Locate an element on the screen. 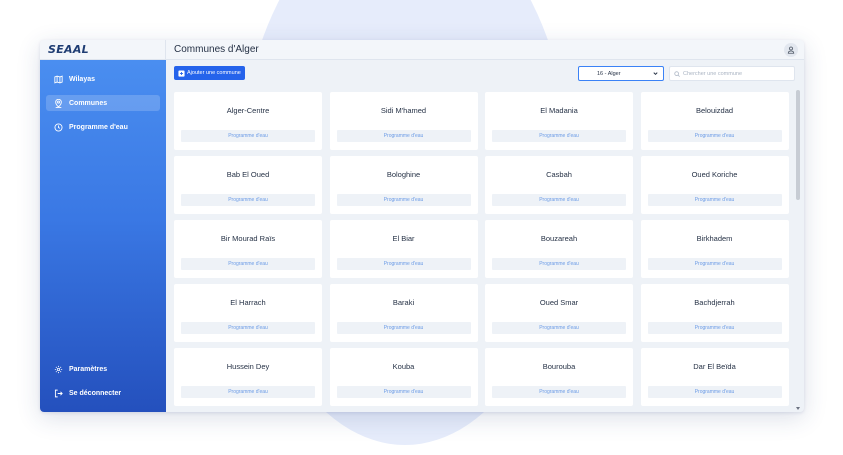 The width and height of the screenshot is (843, 455). wilaya-select: 16 - Alger is located at coordinates (621, 73).